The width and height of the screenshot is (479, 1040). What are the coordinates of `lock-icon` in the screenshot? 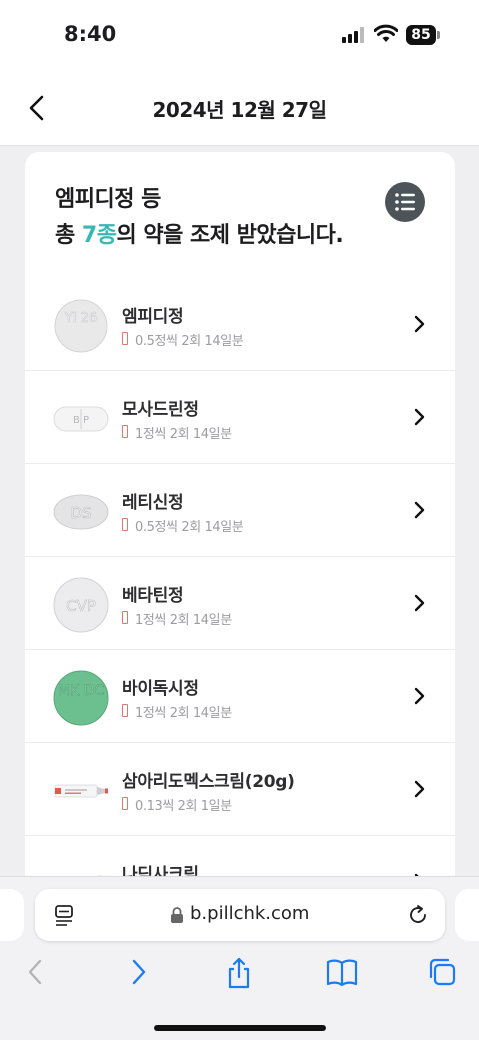 It's located at (177, 915).